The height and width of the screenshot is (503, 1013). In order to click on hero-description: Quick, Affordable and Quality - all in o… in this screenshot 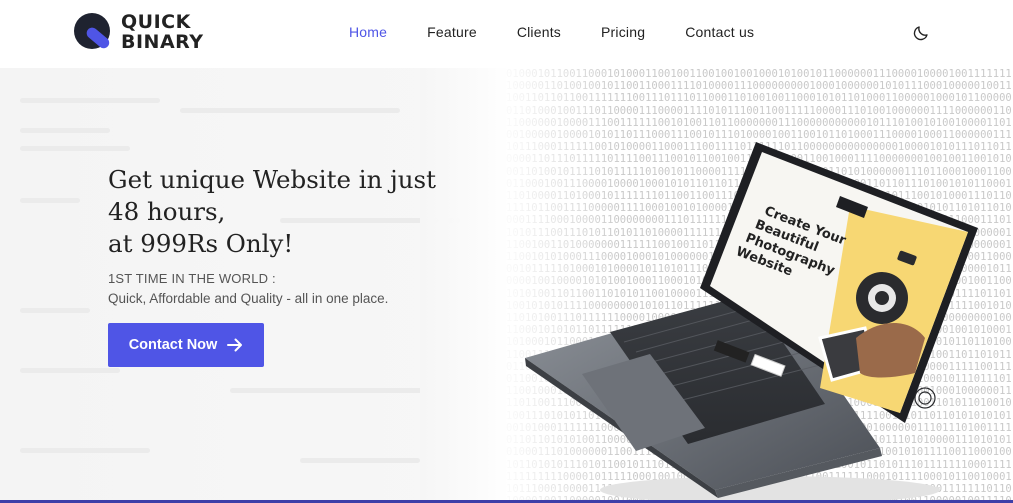, I will do `click(248, 298)`.